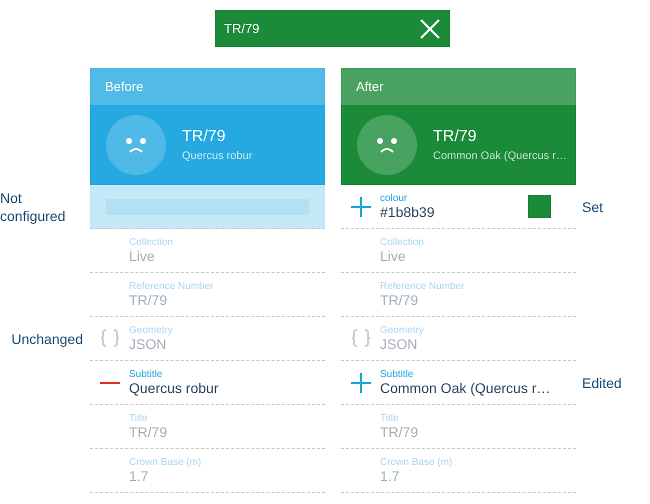  Describe the element at coordinates (124, 86) in the screenshot. I see `panel-heading: Before` at that location.